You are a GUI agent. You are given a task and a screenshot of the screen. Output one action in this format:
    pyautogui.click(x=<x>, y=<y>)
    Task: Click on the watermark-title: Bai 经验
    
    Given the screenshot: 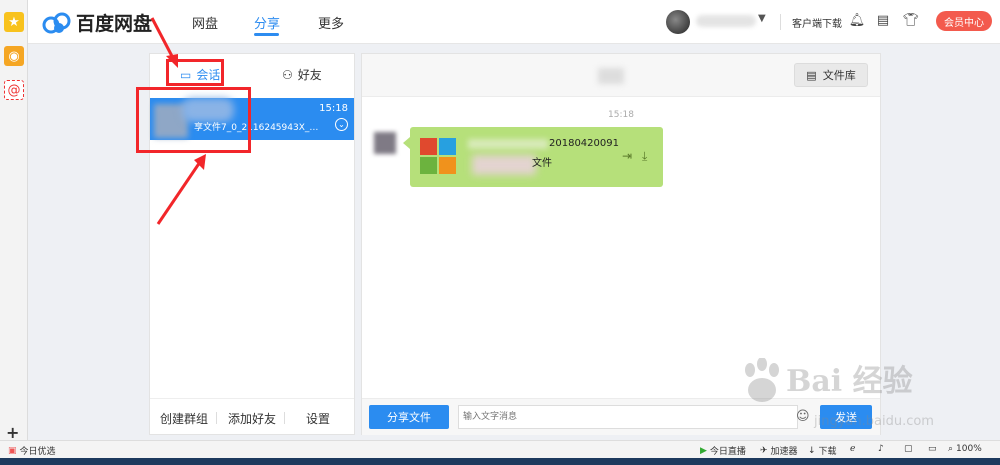 What is the action you would take?
    pyautogui.click(x=849, y=381)
    